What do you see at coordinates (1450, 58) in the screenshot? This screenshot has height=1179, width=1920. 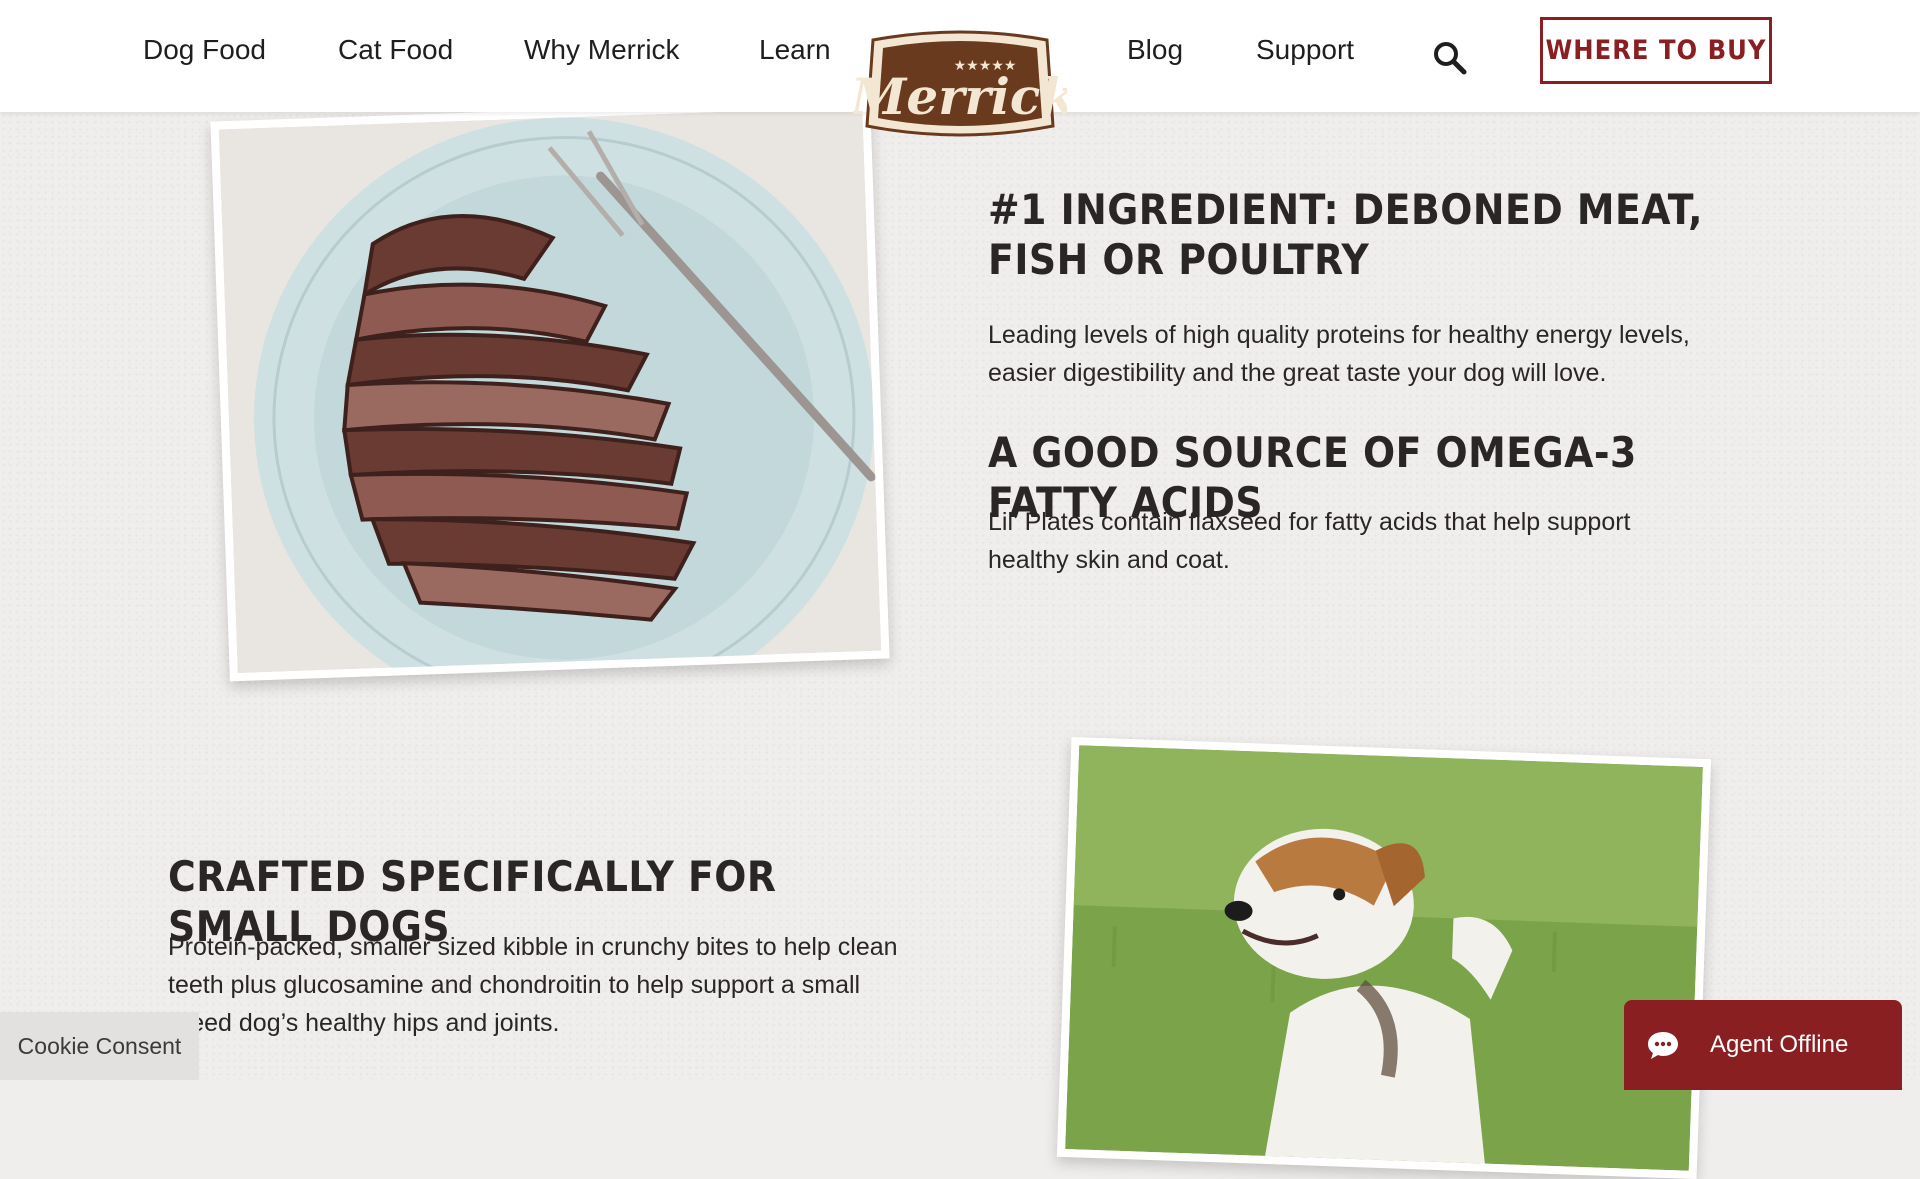 I see `search-icon` at bounding box center [1450, 58].